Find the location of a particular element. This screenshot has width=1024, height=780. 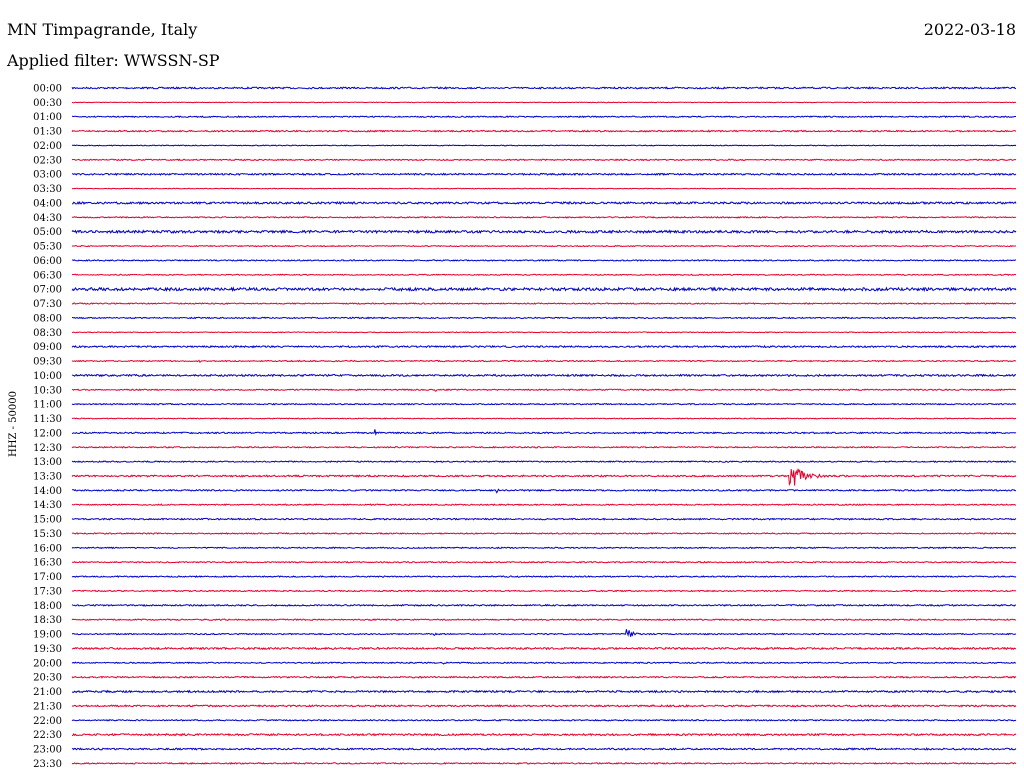

row-time-label: 15:30 is located at coordinates (47, 534).